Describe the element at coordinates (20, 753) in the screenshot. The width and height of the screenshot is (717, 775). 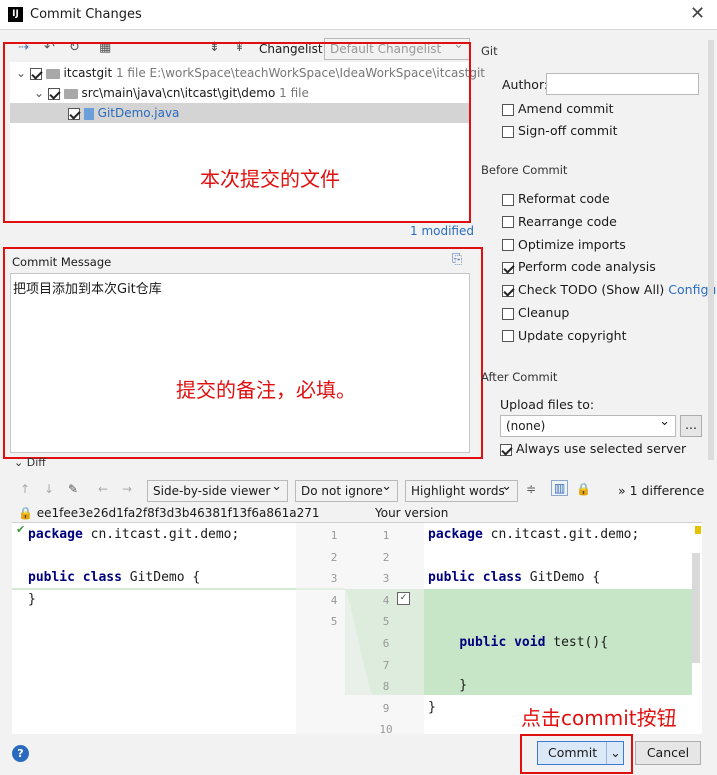
I see `help-icon: ?` at that location.